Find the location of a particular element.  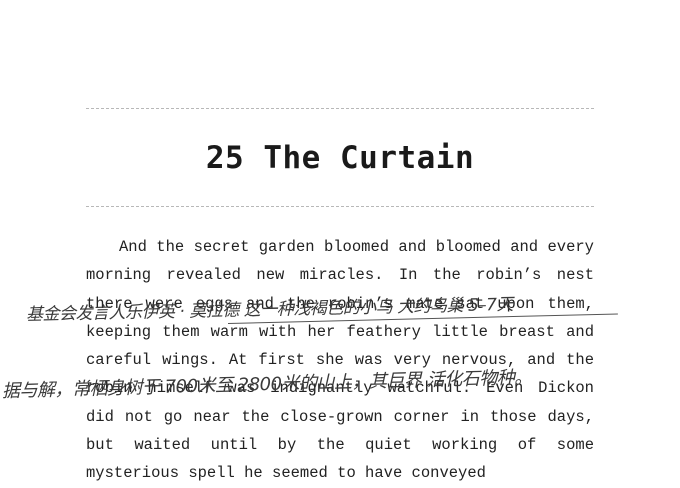

title-top-divider is located at coordinates (340, 108).